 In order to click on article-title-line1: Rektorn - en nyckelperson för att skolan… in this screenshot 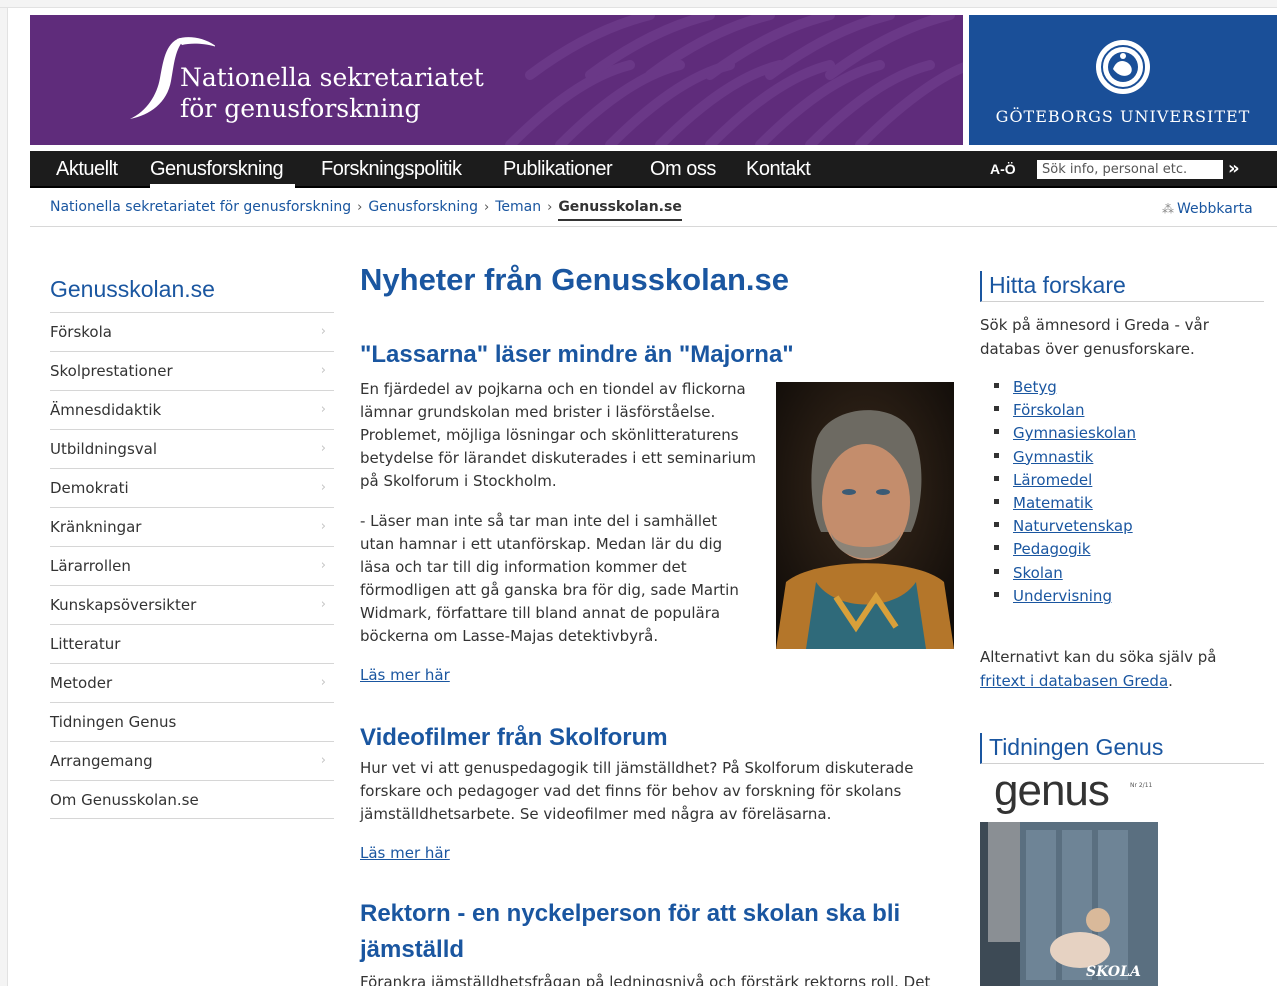, I will do `click(630, 914)`.